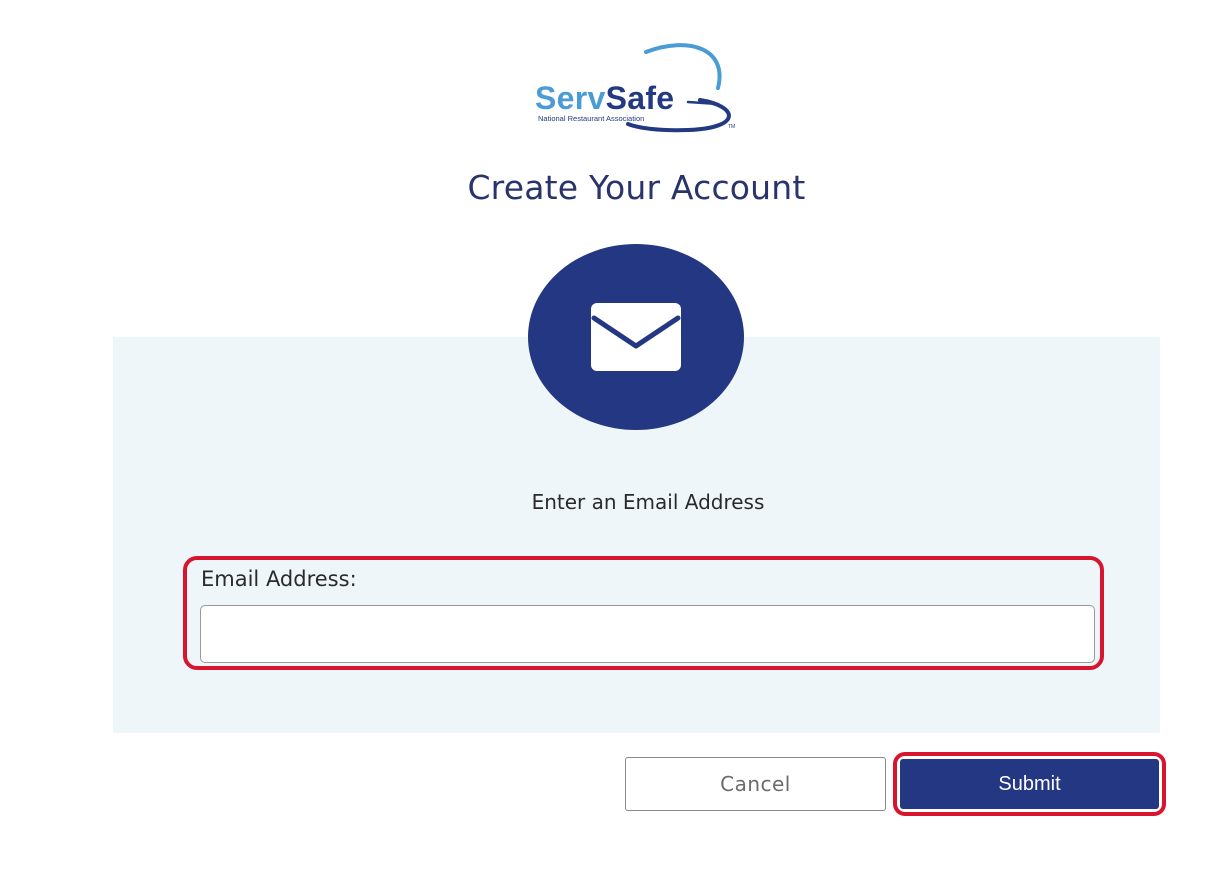  Describe the element at coordinates (640, 98) in the screenshot. I see `logo-safe: Safe` at that location.